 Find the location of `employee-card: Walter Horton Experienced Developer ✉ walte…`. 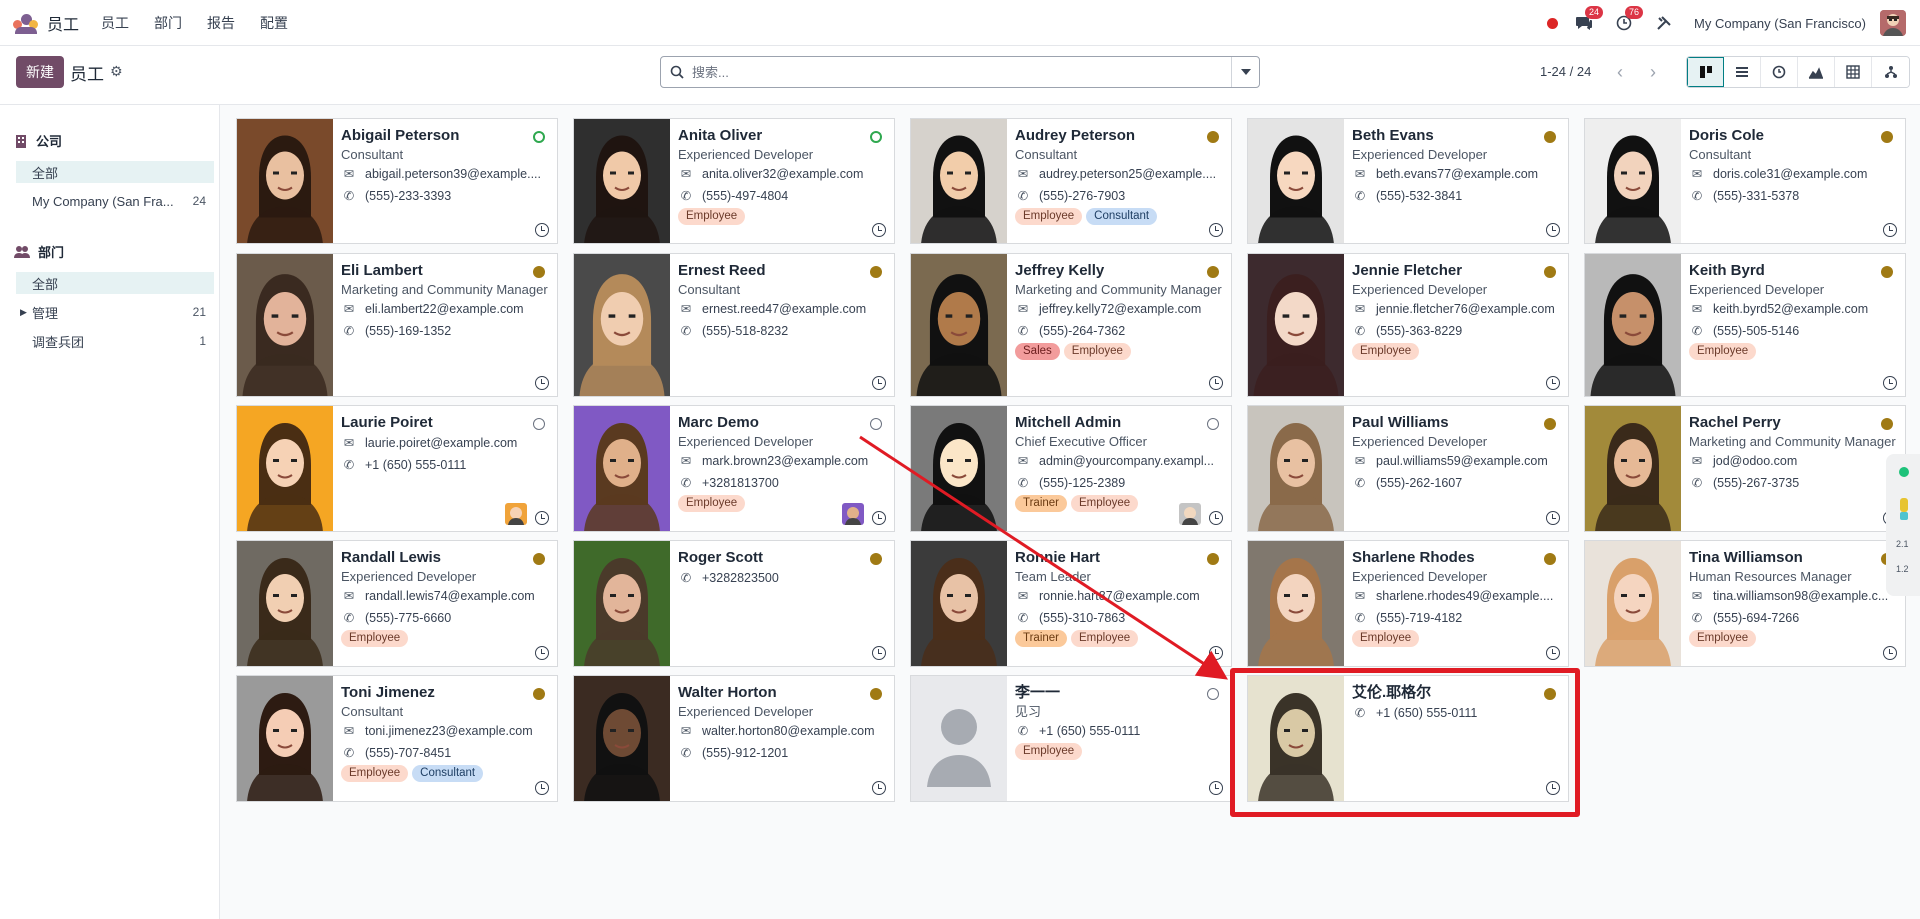

employee-card: Walter Horton Experienced Developer ✉ walte… is located at coordinates (734, 738).